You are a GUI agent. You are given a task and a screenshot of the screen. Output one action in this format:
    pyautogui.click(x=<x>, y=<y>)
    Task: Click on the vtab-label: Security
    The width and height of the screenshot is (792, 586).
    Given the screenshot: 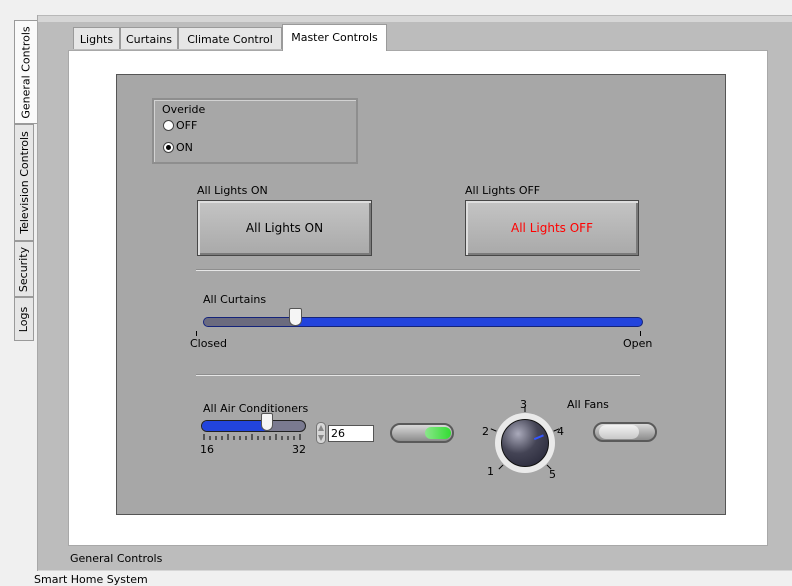 What is the action you would take?
    pyautogui.click(x=24, y=269)
    